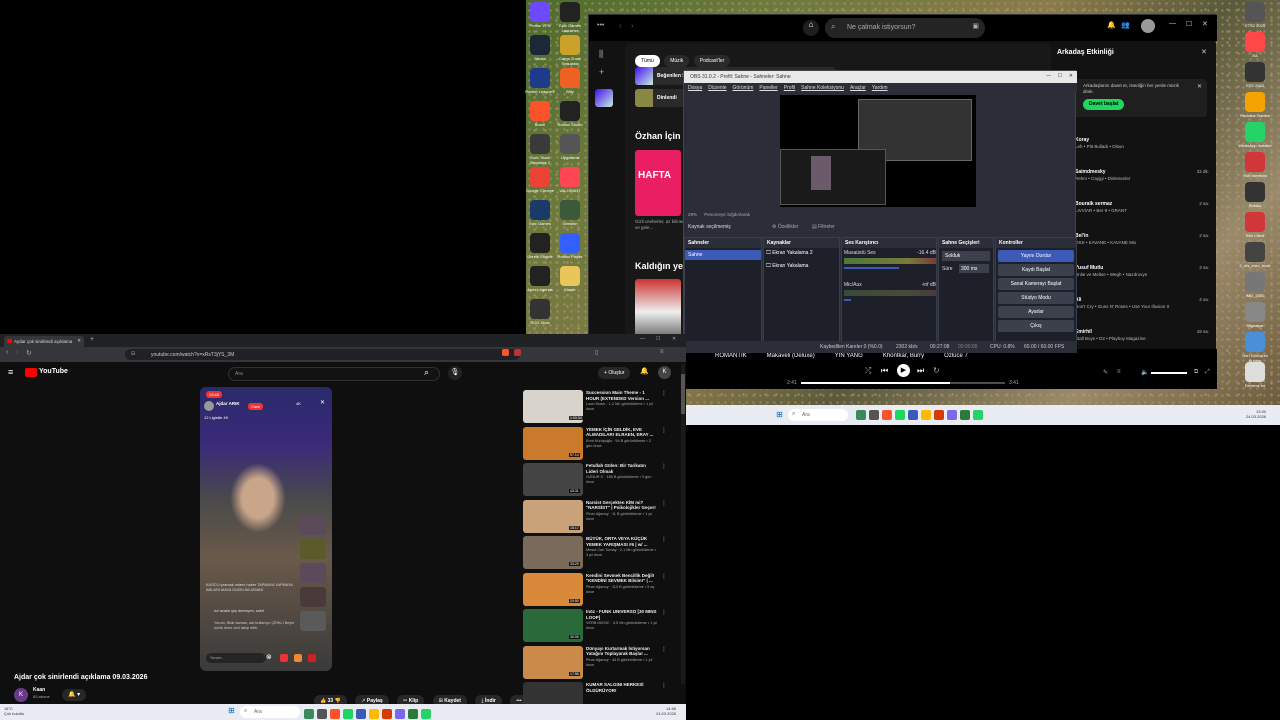  I want to click on brave-shield-icon, so click(505, 352).